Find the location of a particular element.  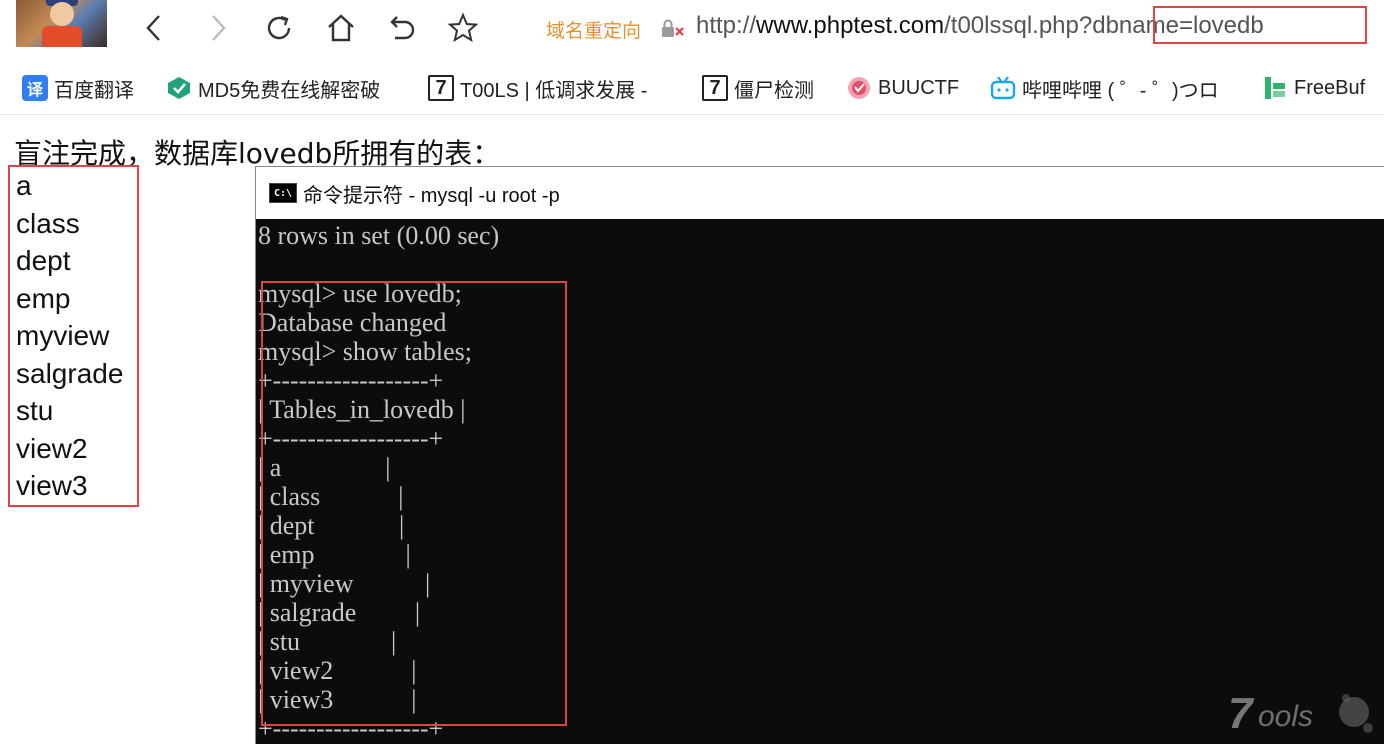

bookmark-label: FreeBuf is located at coordinates (1330, 87).